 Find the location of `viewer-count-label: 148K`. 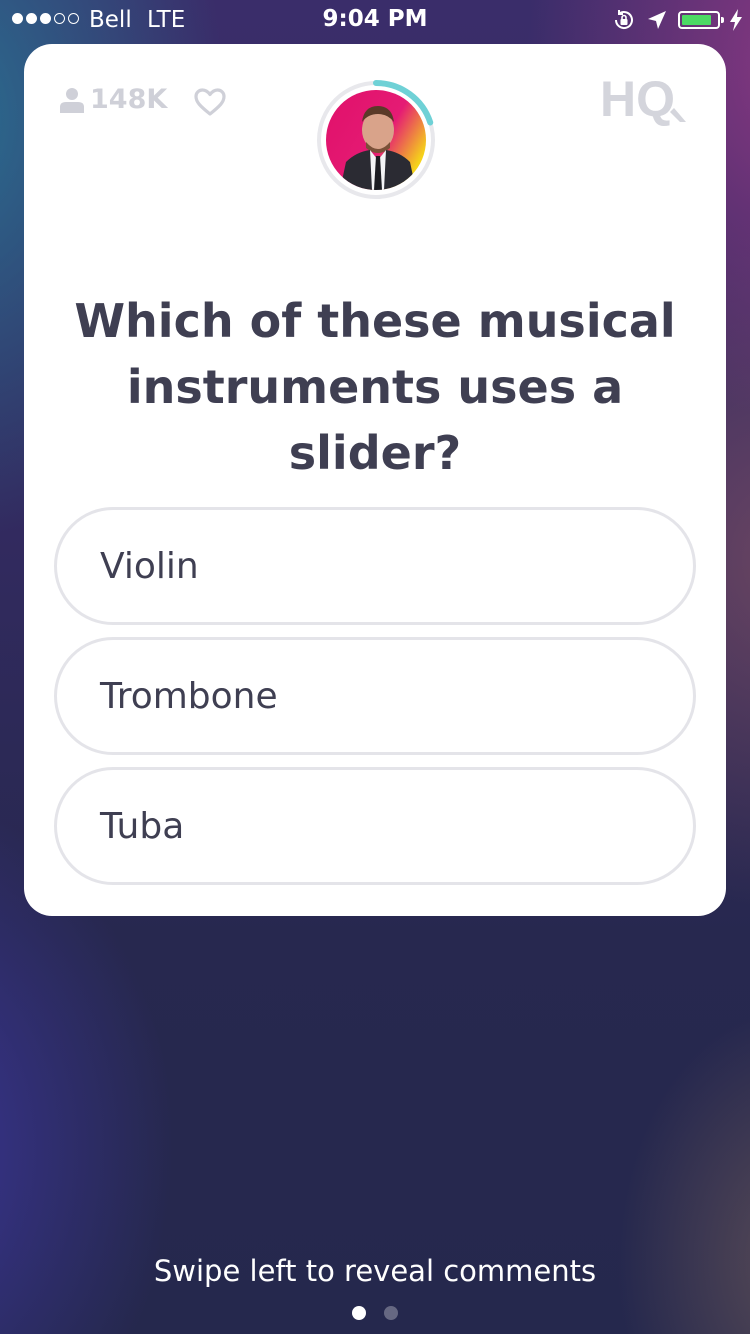

viewer-count-label: 148K is located at coordinates (129, 99).